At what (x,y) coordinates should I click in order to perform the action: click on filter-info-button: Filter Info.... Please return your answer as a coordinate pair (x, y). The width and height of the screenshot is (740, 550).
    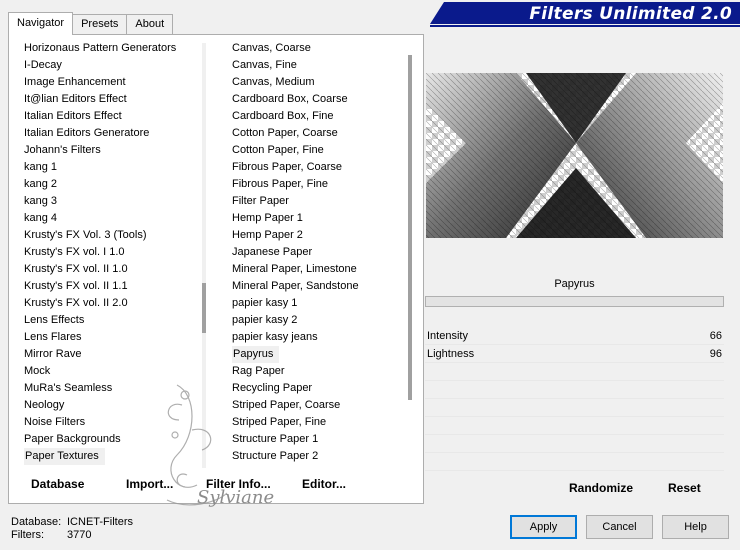
    Looking at the image, I should click on (238, 484).